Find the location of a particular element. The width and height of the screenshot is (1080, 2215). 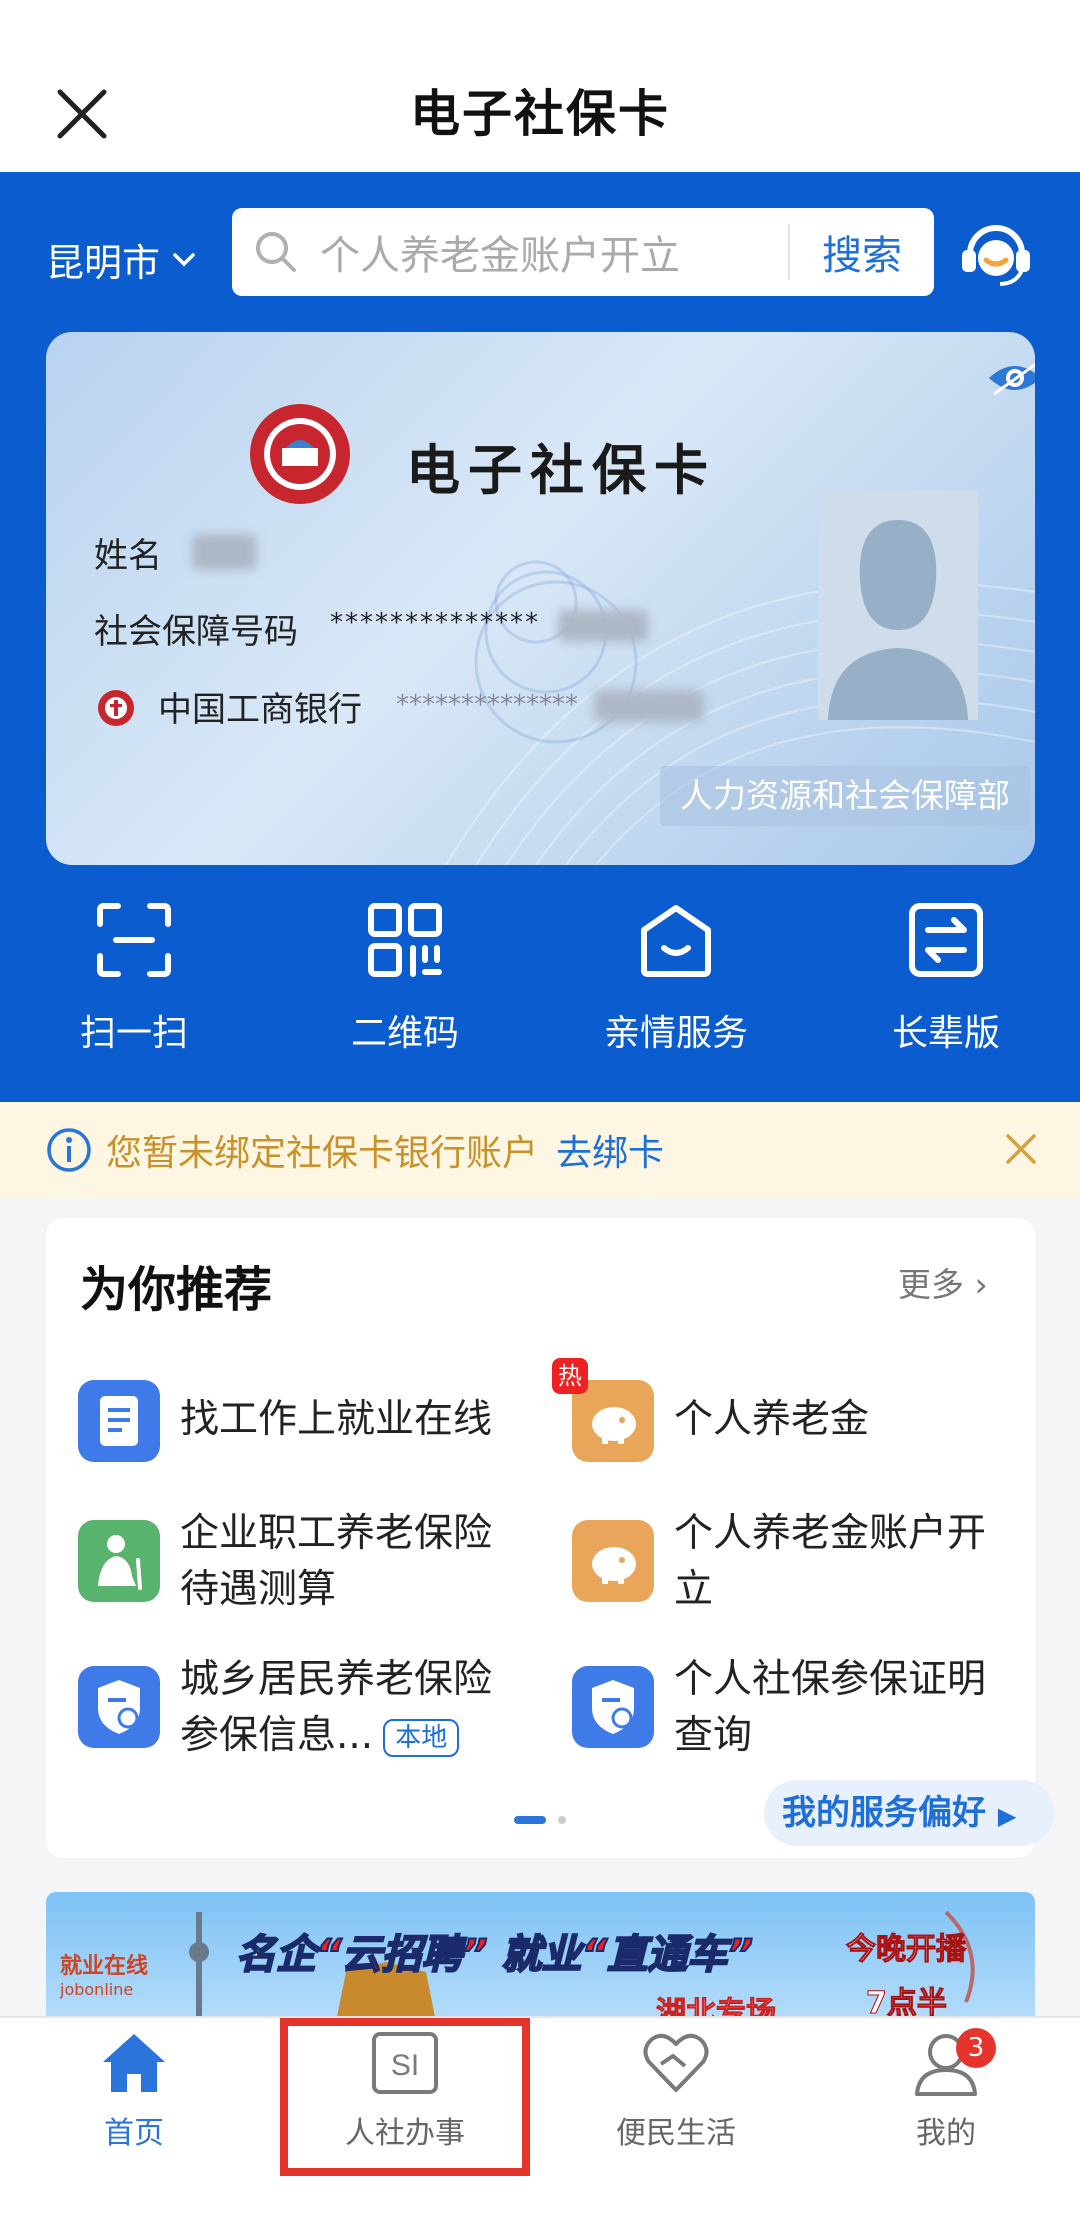

info-icon is located at coordinates (69, 1150).